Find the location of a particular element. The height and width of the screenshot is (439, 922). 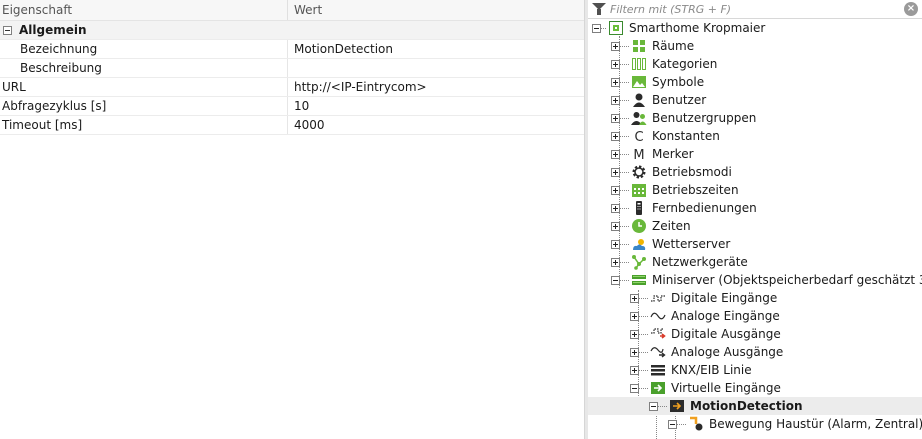

tree-item-network-devices: Netzwerkgeräte is located at coordinates (755, 262).